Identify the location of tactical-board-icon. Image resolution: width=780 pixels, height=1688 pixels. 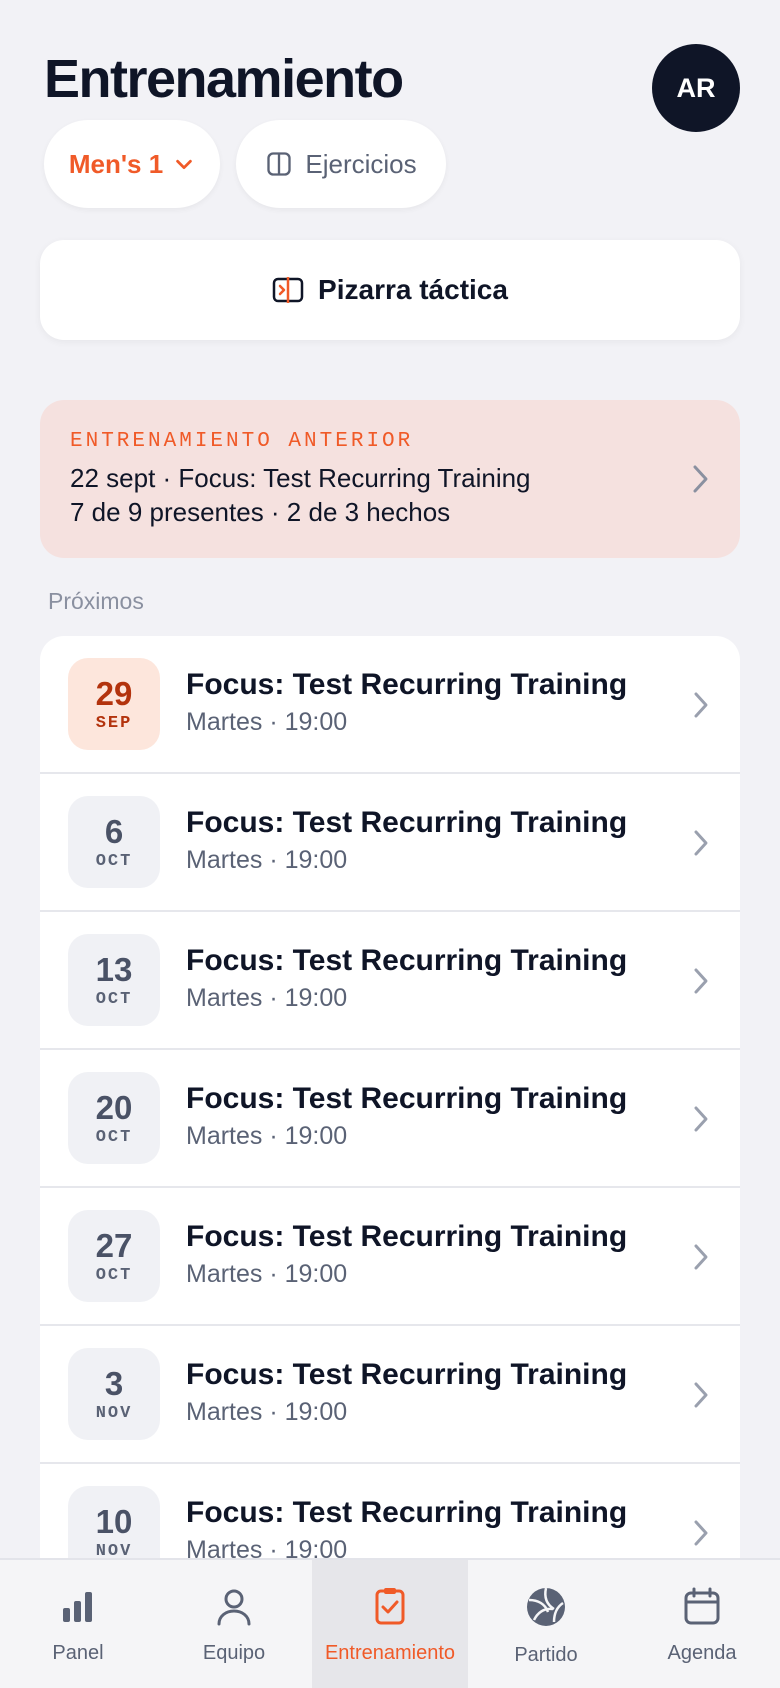
(288, 290).